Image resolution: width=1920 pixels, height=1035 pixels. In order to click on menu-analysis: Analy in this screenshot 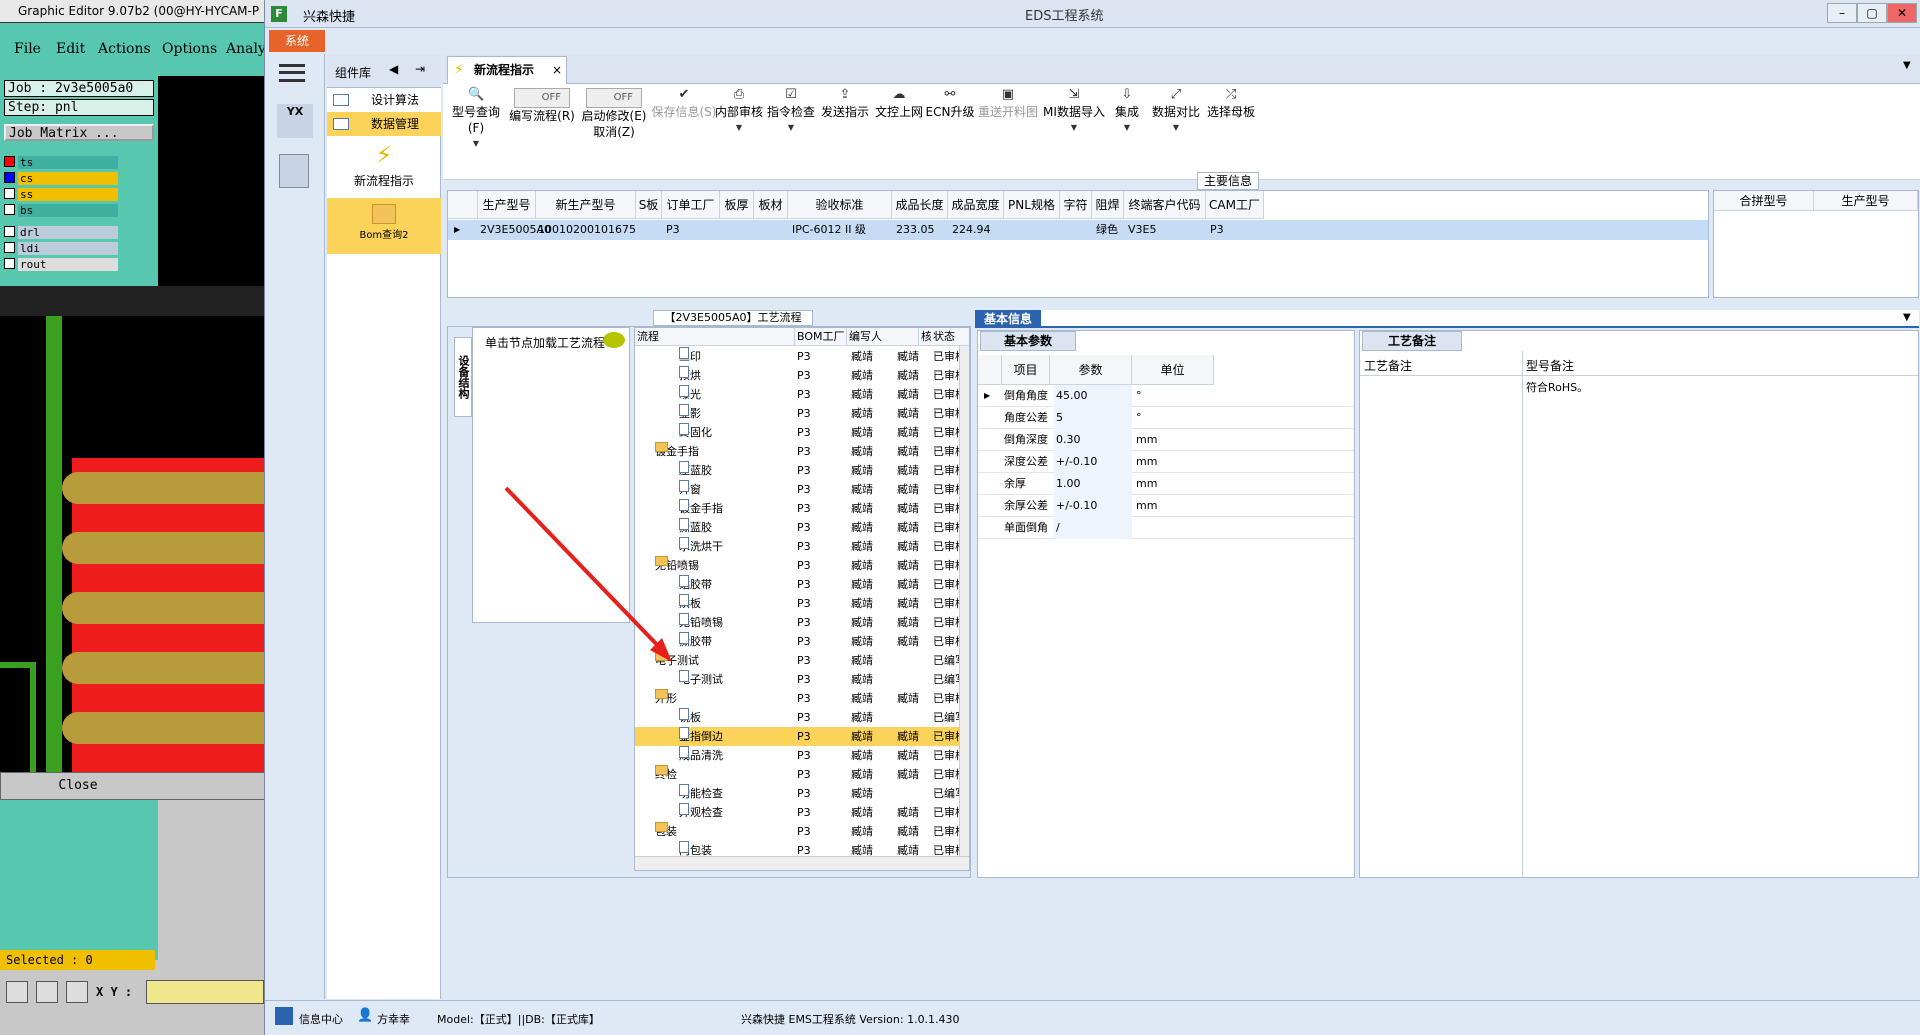, I will do `click(246, 49)`.